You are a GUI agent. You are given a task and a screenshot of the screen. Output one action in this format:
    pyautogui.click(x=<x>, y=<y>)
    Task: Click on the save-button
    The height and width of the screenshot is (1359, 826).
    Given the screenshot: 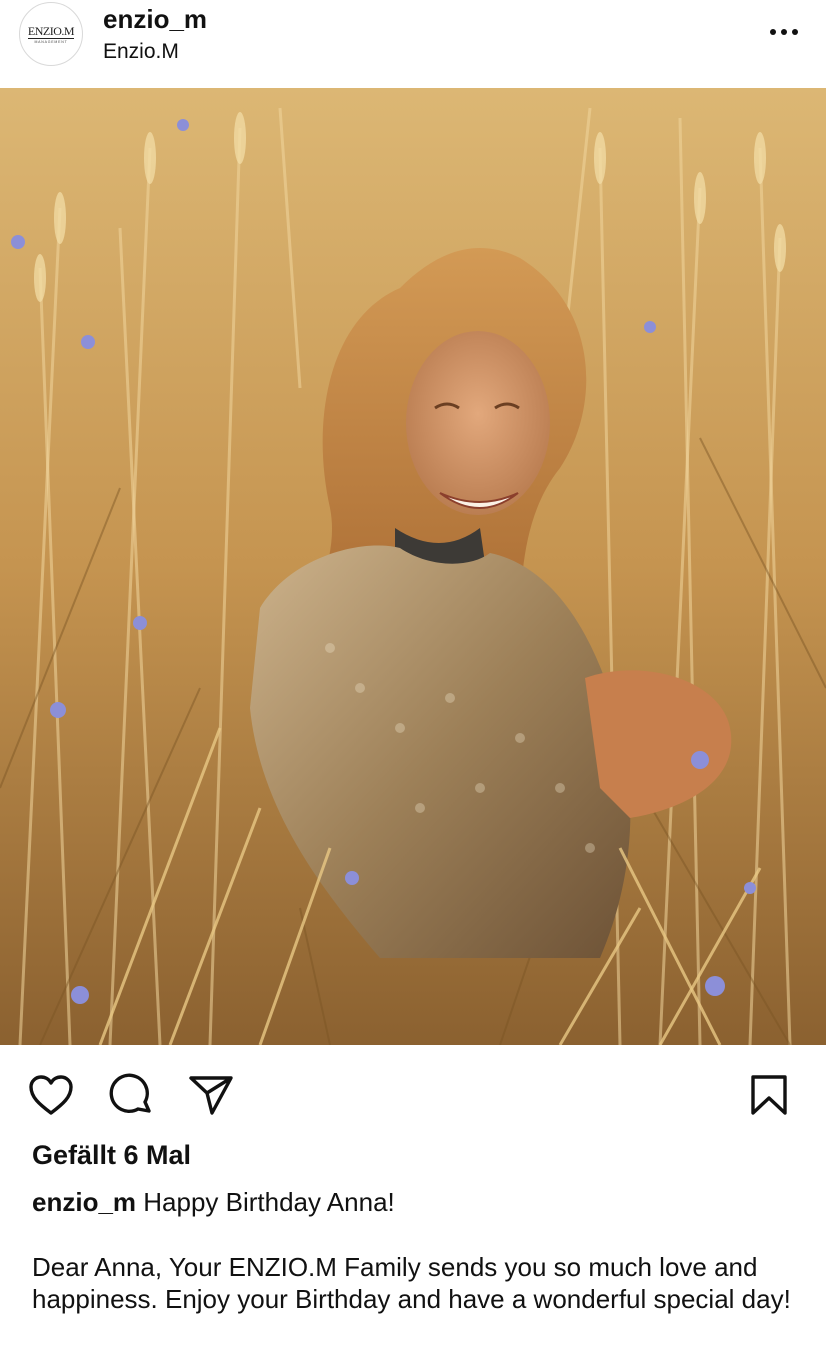 What is the action you would take?
    pyautogui.click(x=769, y=1095)
    